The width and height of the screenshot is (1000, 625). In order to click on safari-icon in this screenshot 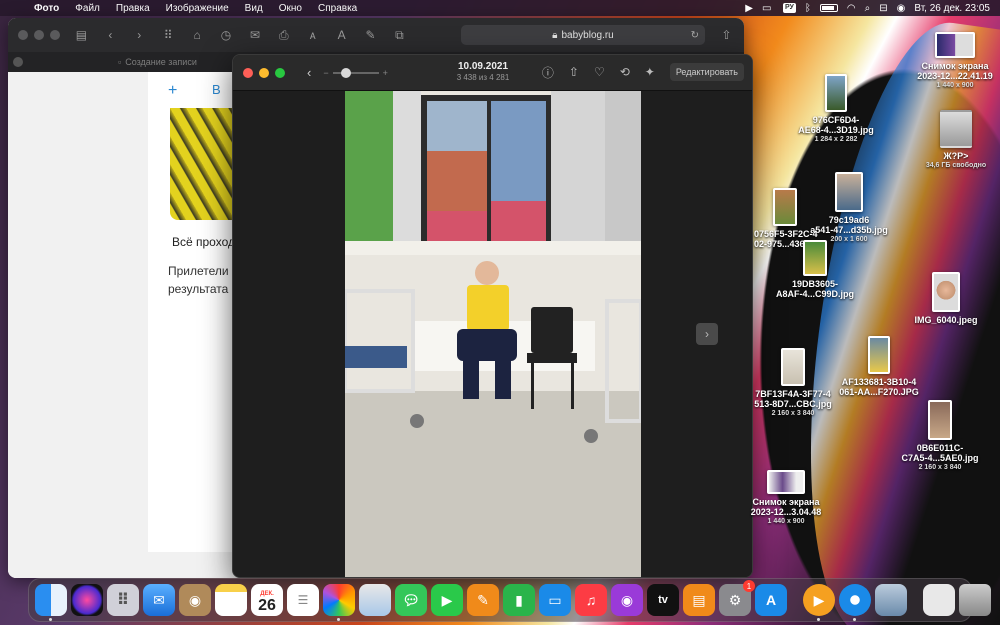, I will do `click(855, 602)`.